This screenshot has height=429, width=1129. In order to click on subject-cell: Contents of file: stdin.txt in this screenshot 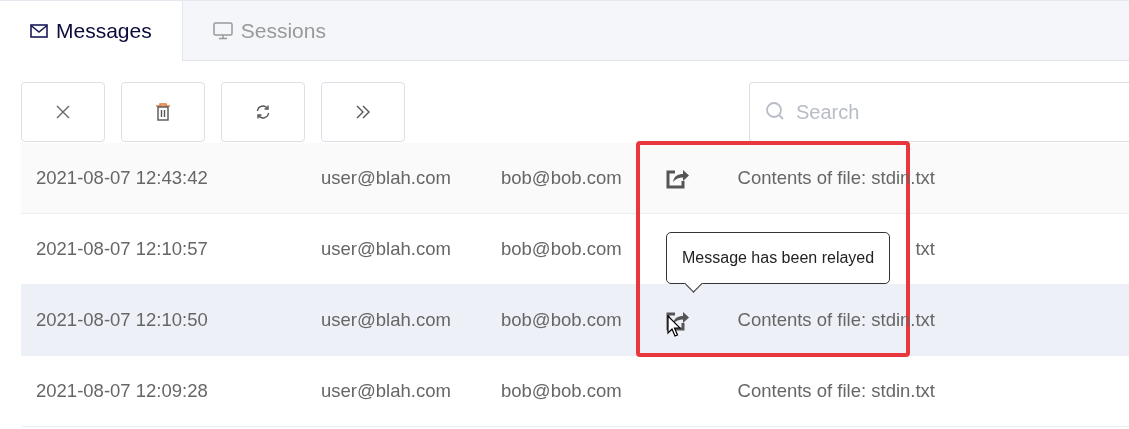, I will do `click(836, 391)`.